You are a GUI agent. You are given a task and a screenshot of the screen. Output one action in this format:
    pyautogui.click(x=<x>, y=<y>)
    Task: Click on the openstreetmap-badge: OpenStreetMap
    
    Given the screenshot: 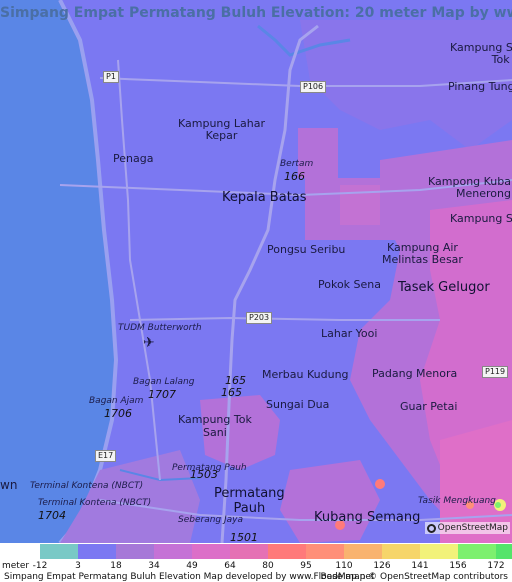 What is the action you would take?
    pyautogui.click(x=467, y=528)
    